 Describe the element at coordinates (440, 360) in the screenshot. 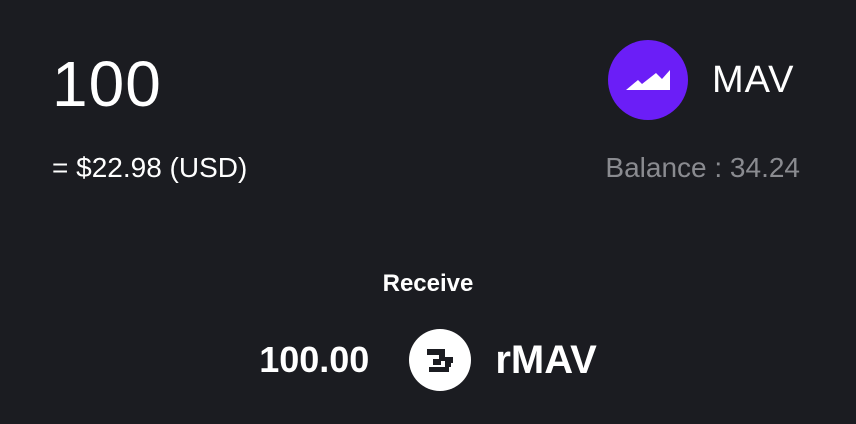

I see `rmav-logo-icon` at that location.